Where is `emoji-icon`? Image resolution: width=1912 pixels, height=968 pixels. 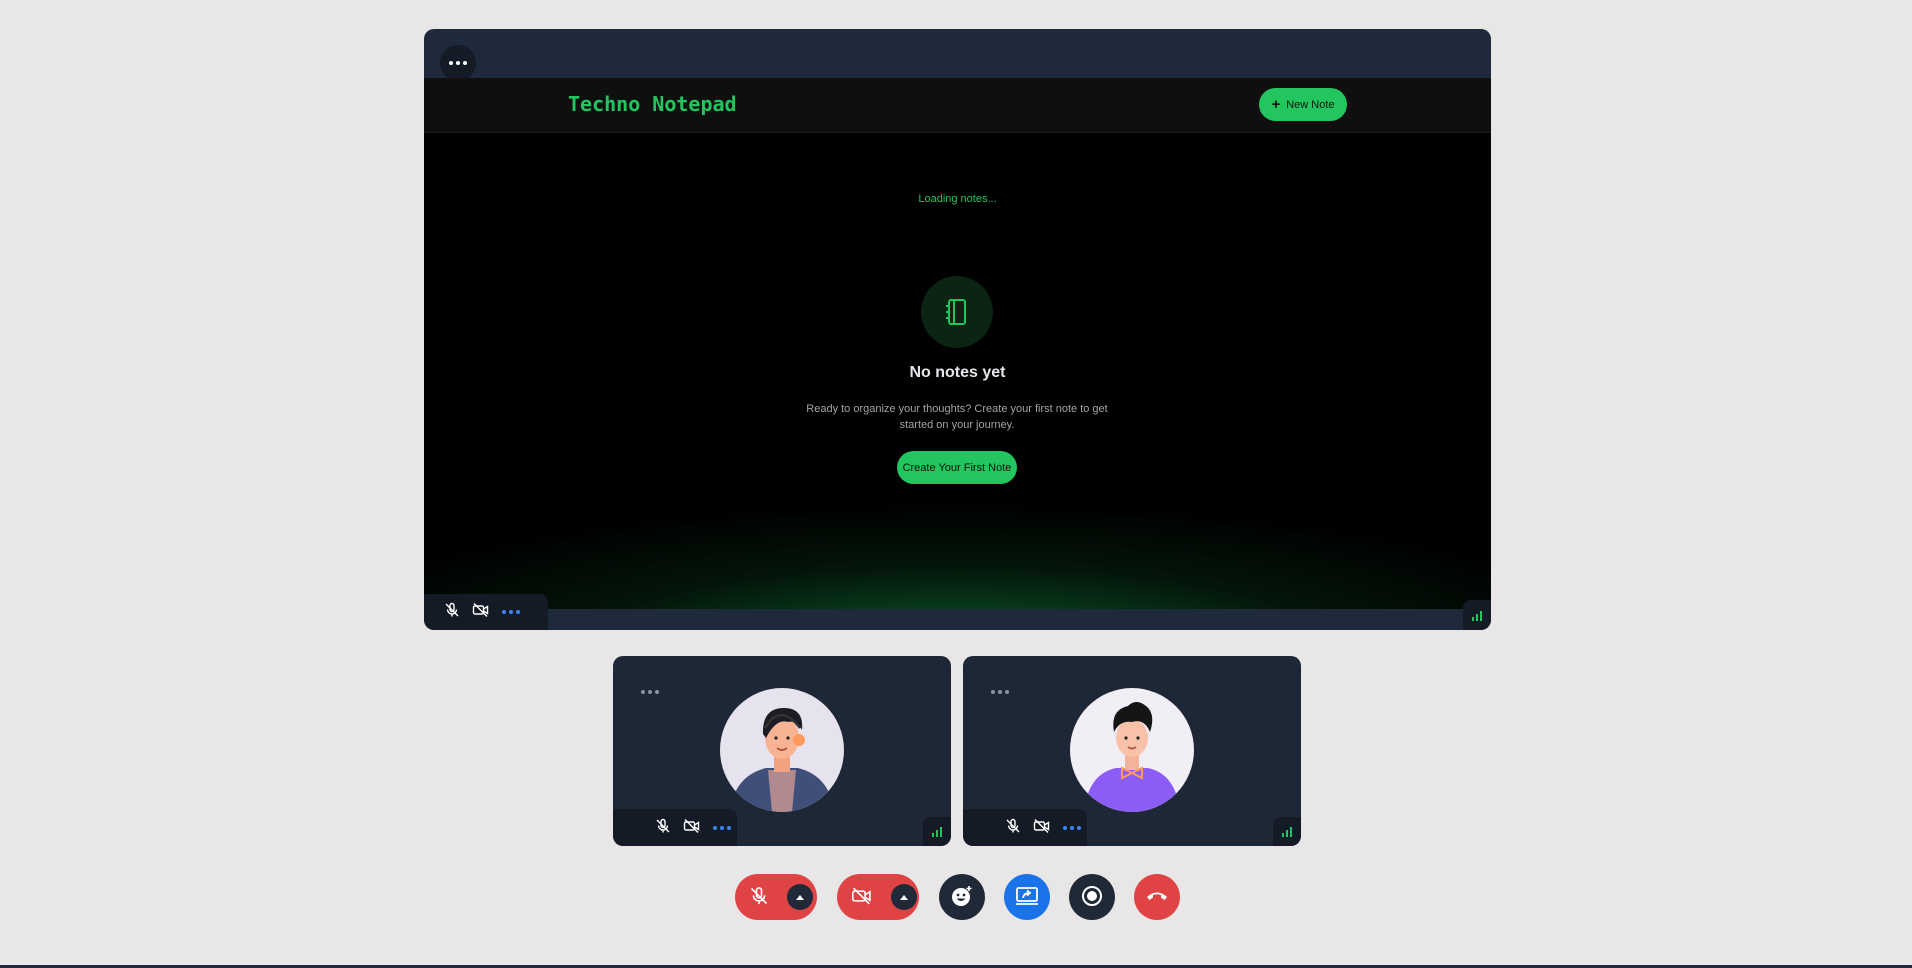
emoji-icon is located at coordinates (962, 897).